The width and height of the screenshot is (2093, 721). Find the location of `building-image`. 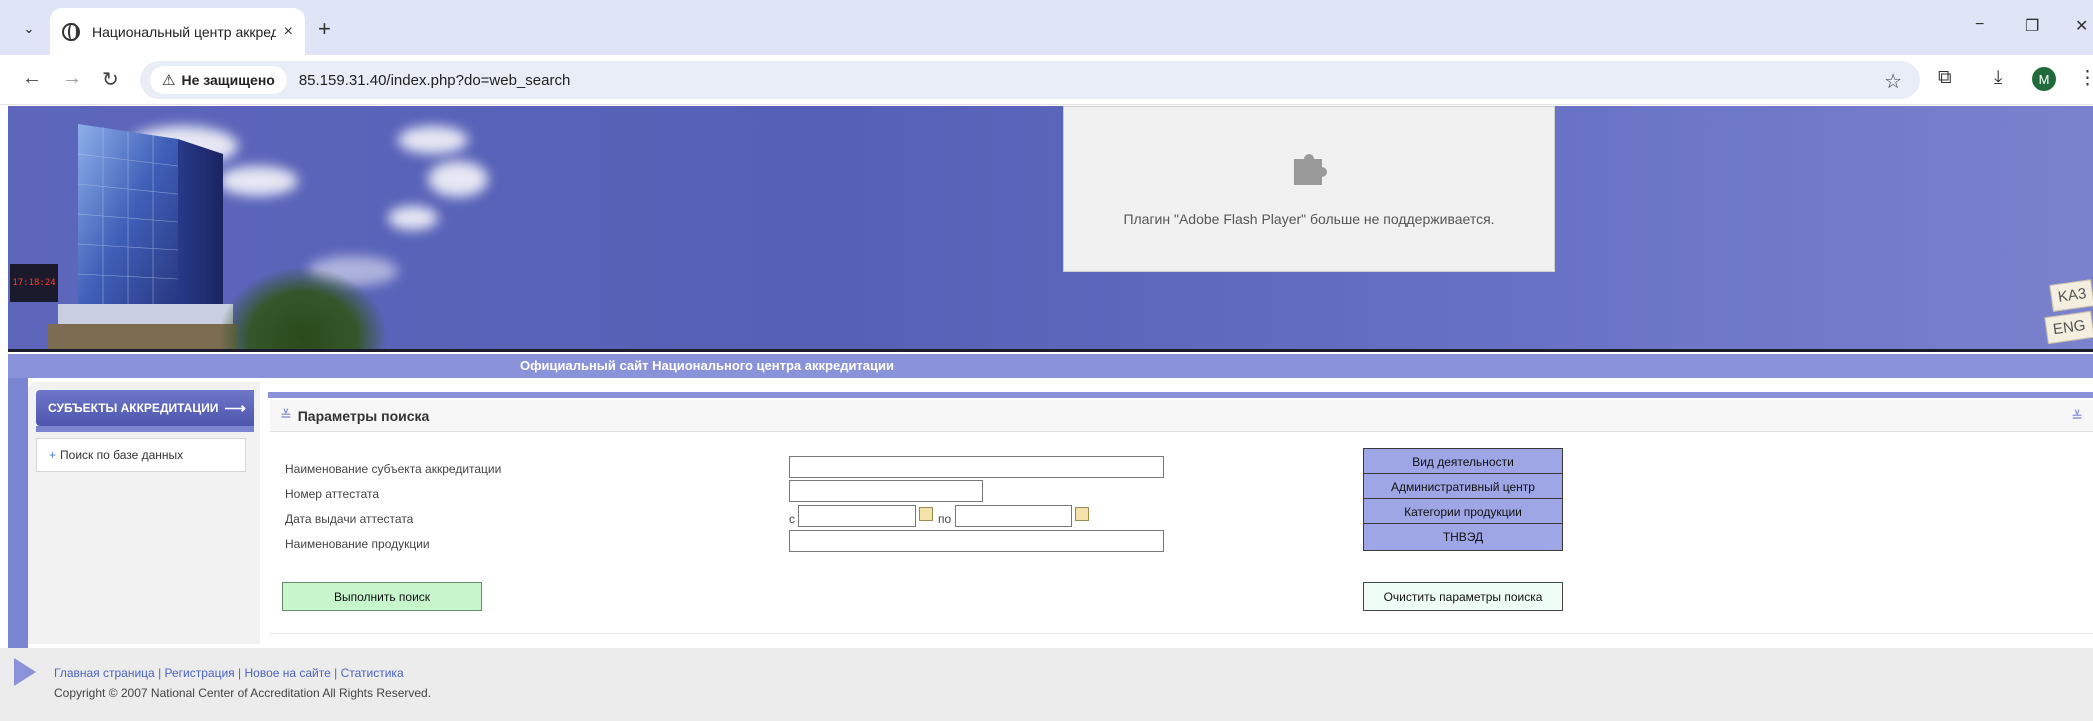

building-image is located at coordinates (143, 236).